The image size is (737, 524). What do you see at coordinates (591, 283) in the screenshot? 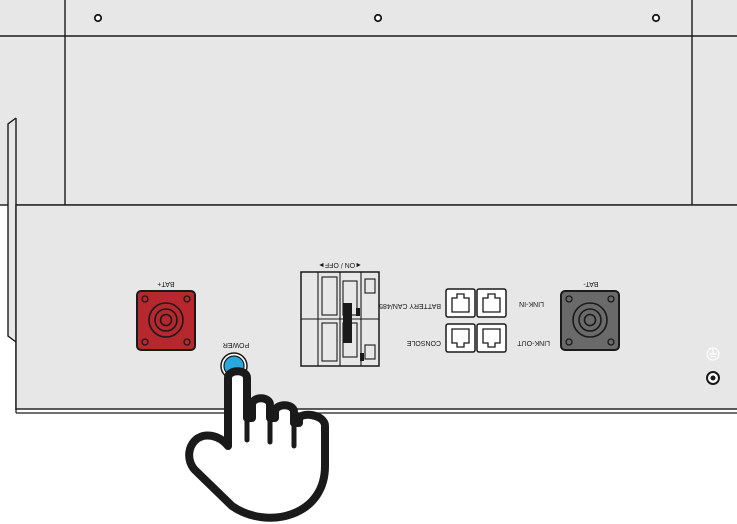
I see `bat-minus-label: BAT-` at bounding box center [591, 283].